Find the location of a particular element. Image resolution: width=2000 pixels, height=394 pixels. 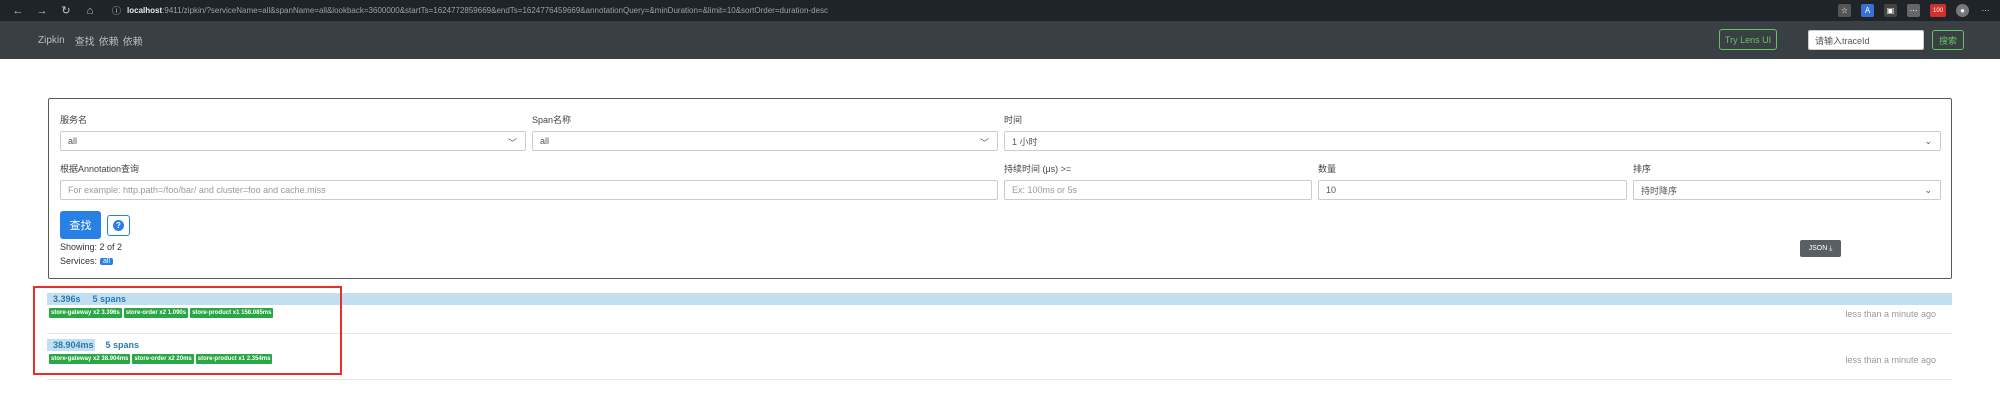

collections-icon: ▣ is located at coordinates (1890, 10).